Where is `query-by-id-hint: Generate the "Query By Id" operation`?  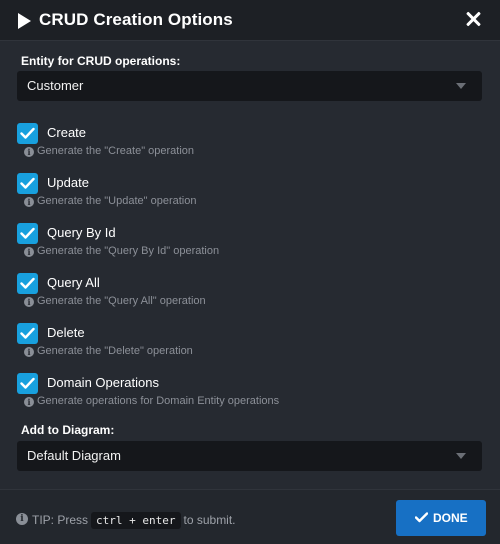
query-by-id-hint: Generate the "Query By Id" operation is located at coordinates (128, 251).